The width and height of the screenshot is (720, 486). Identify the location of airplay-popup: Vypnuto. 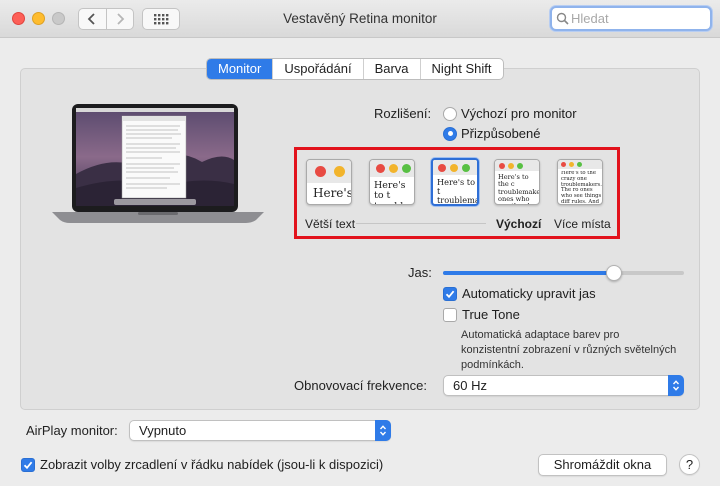
(260, 430).